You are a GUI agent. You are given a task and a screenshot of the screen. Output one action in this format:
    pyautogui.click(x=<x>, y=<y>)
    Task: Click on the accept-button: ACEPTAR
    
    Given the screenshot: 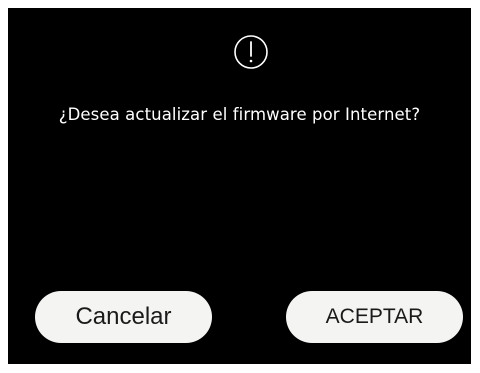 What is the action you would take?
    pyautogui.click(x=374, y=317)
    